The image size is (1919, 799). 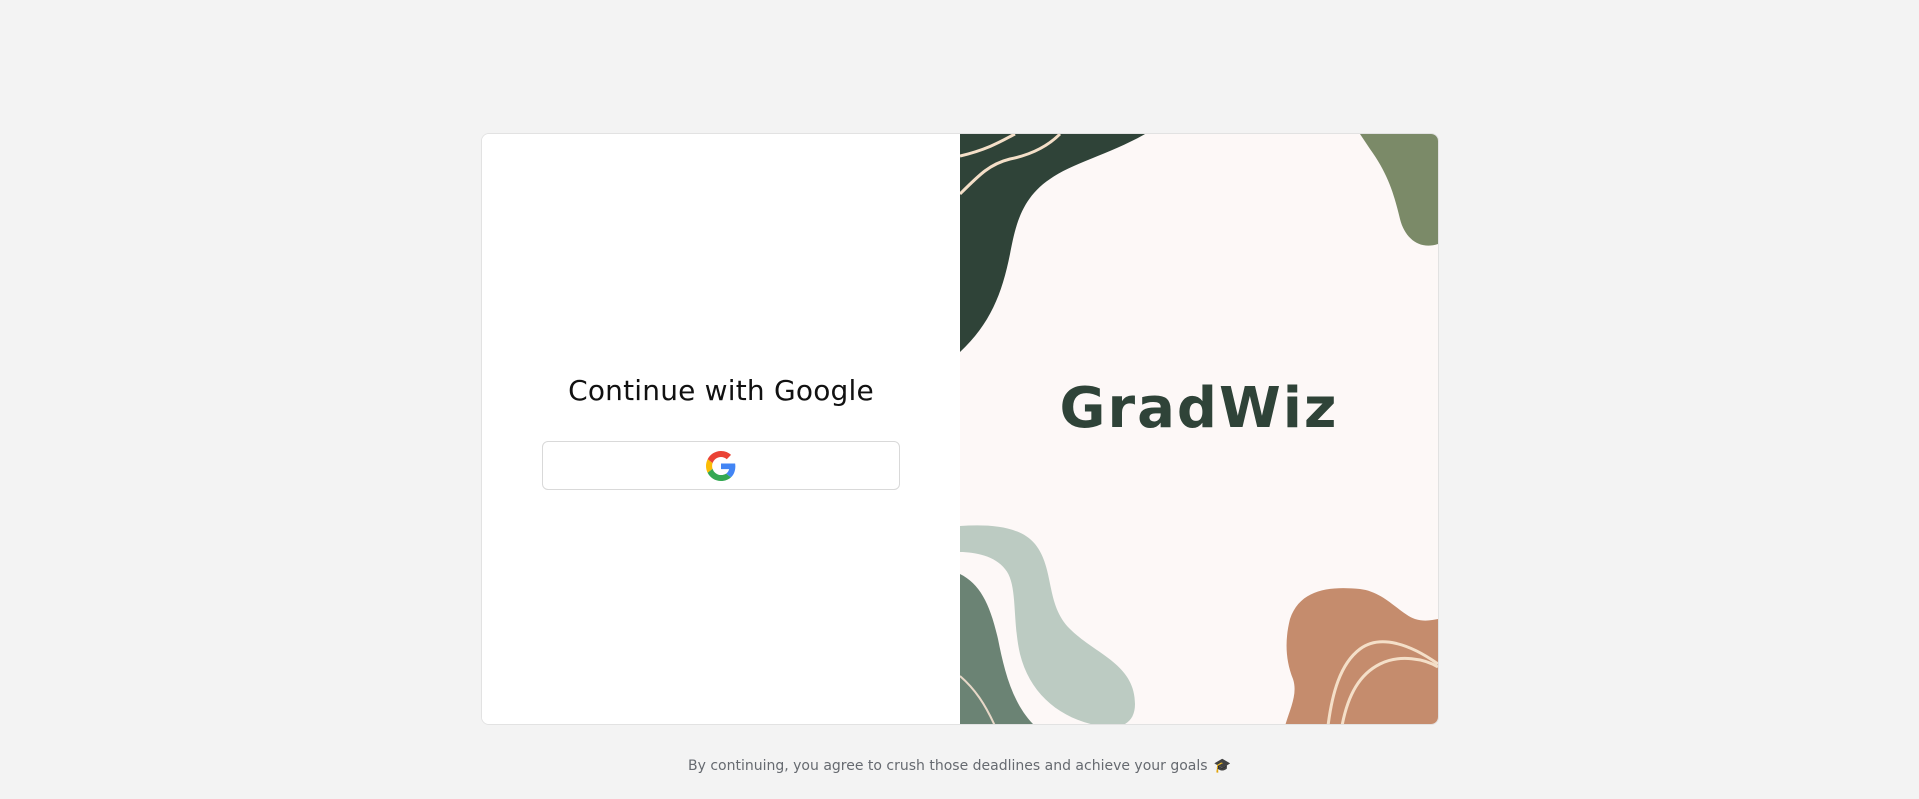 I want to click on terracotta-blob, so click(x=1361, y=656).